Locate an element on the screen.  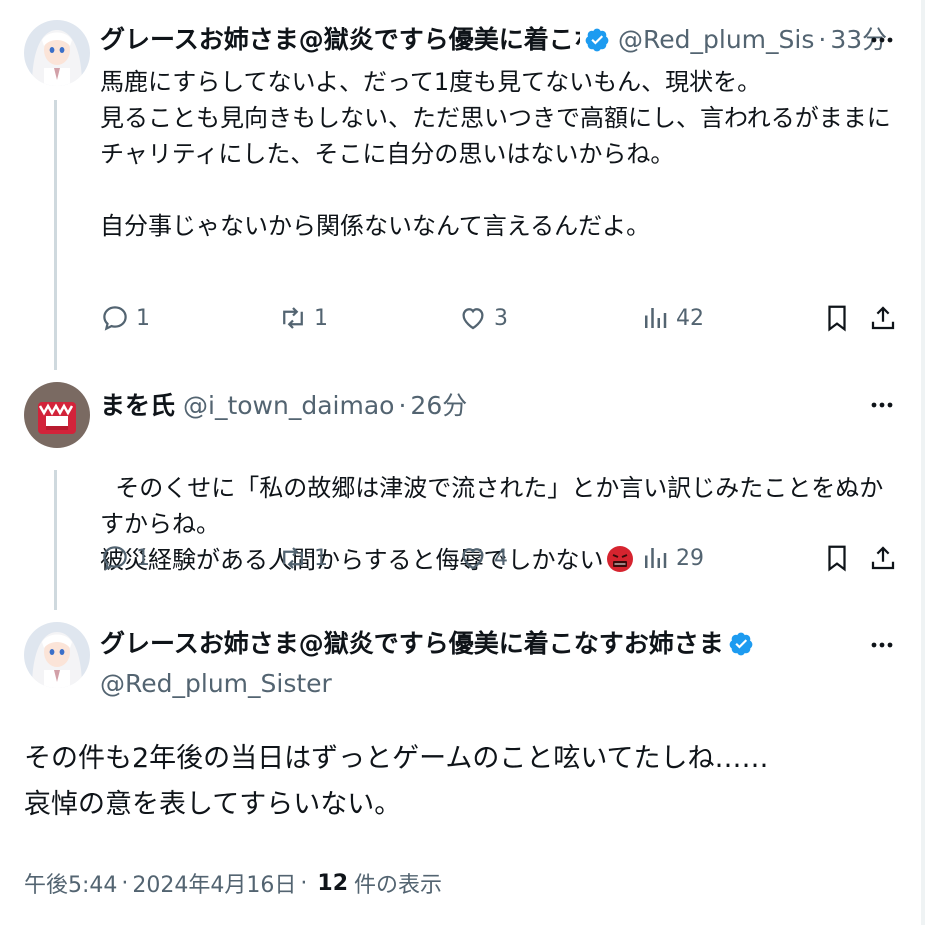
handle: @Red_plum_Sister is located at coordinates (216, 684).